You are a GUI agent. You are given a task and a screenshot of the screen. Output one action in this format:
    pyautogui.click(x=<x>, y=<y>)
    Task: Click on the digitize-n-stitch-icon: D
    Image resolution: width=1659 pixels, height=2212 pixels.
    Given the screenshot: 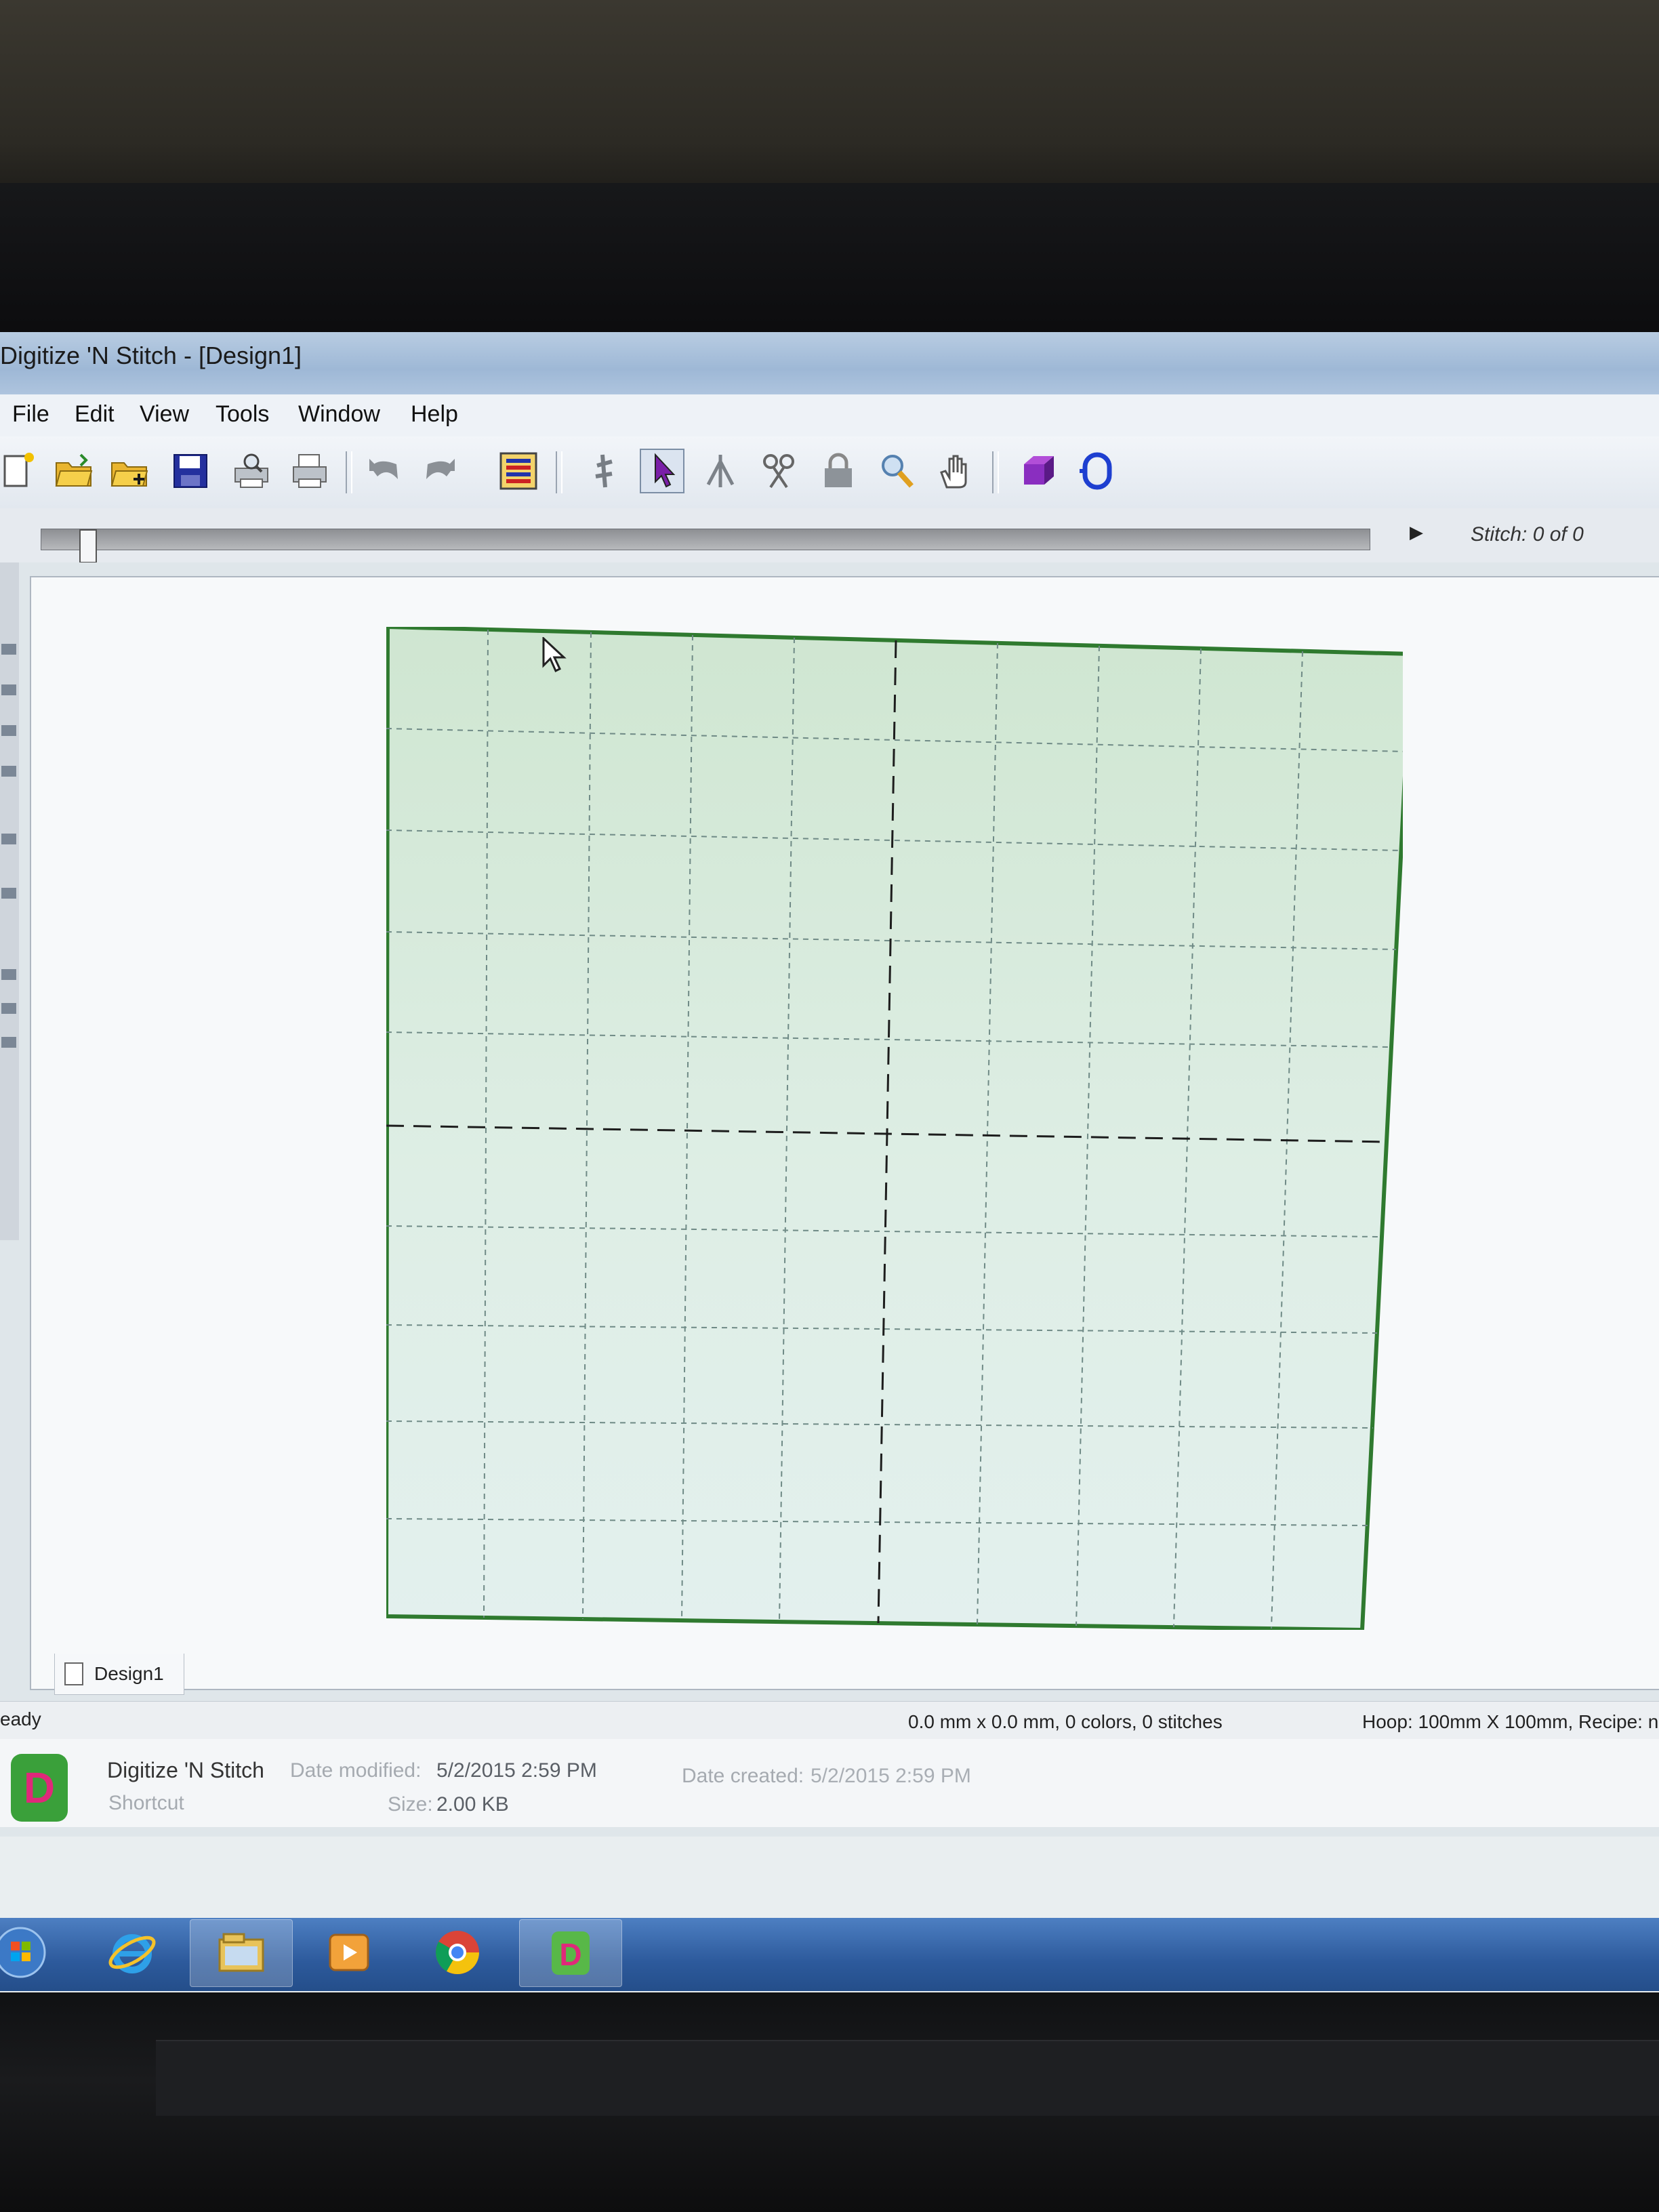 What is the action you would take?
    pyautogui.click(x=570, y=1953)
    